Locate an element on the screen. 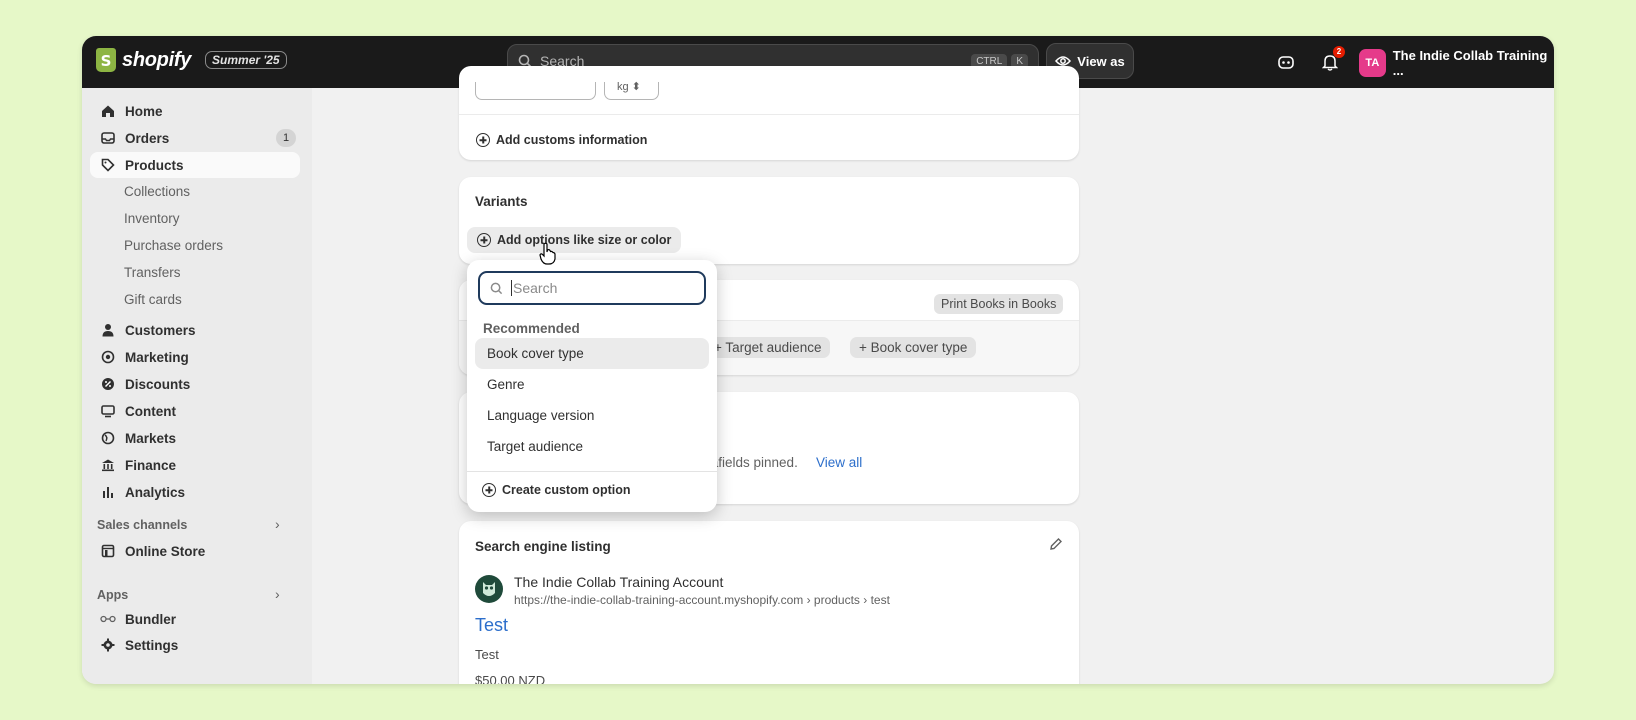  sidebar-item-gift-cards: Gift cards is located at coordinates (153, 299).